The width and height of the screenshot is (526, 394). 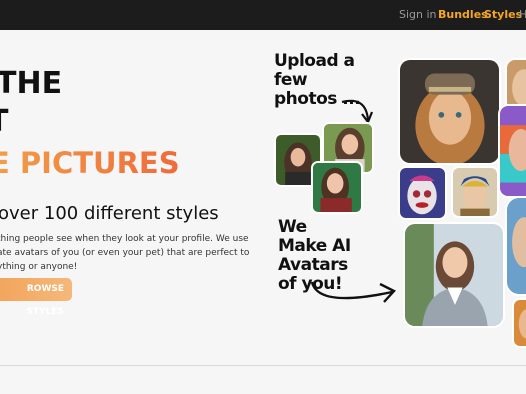 What do you see at coordinates (36, 297) in the screenshot?
I see `browse-styles-button: ROWSE STYLES` at bounding box center [36, 297].